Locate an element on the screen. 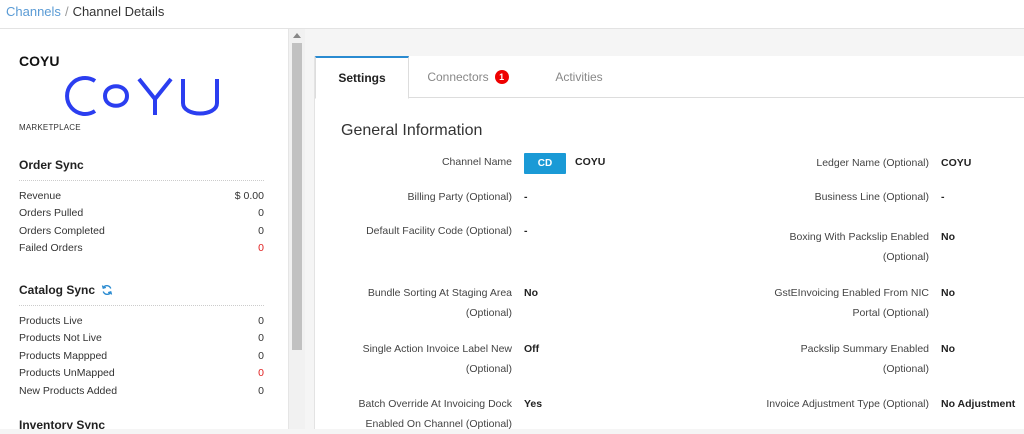 Image resolution: width=1024 pixels, height=434 pixels. stat-row: Orders Completed 0 is located at coordinates (141, 231).